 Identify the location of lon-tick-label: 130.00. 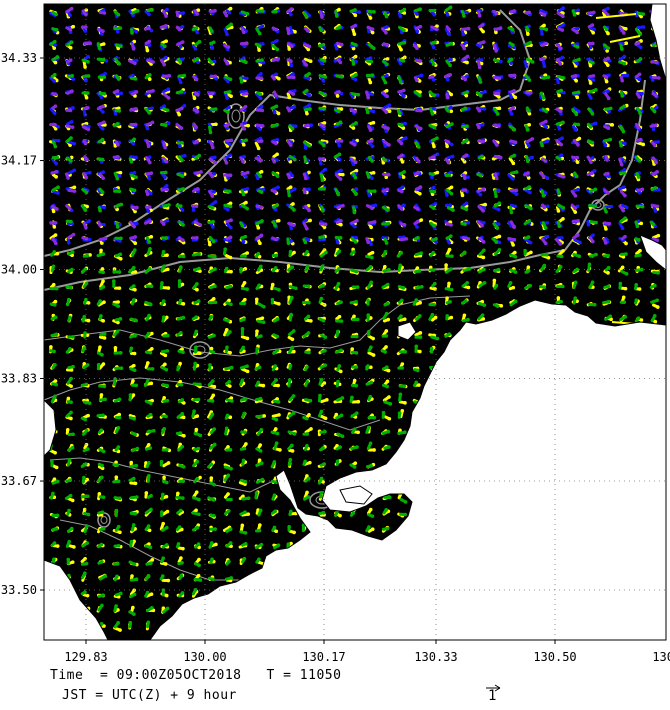
(204, 657).